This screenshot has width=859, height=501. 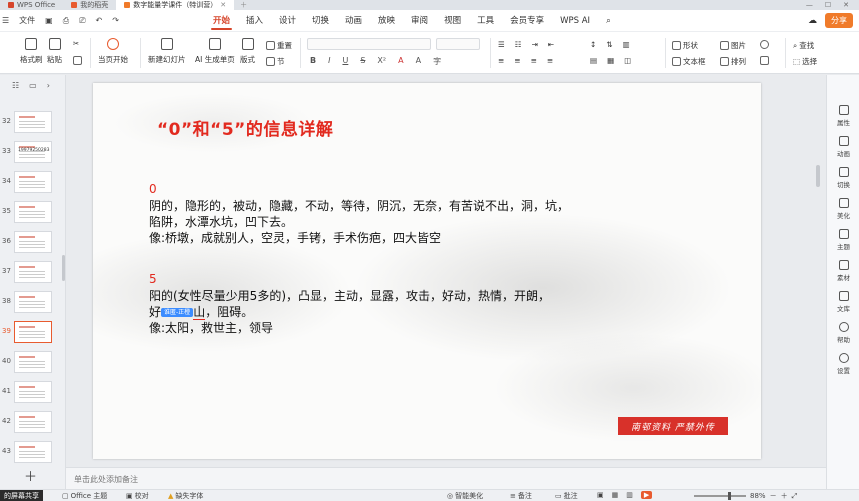 I want to click on minimize-icon: —, so click(x=809, y=5).